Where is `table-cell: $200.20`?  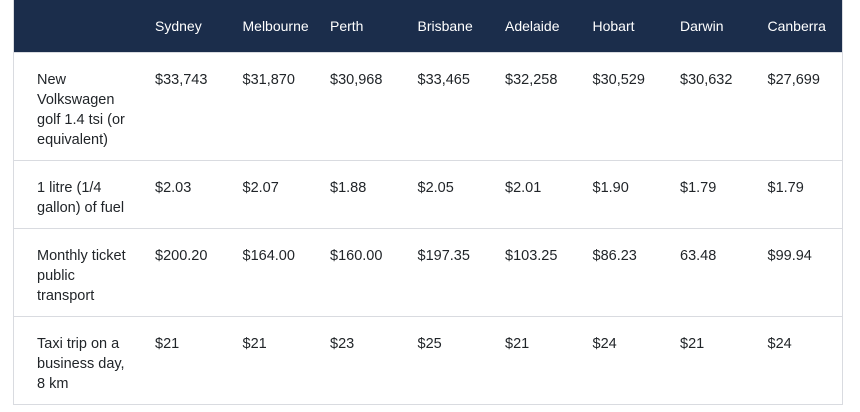 table-cell: $200.20 is located at coordinates (181, 255).